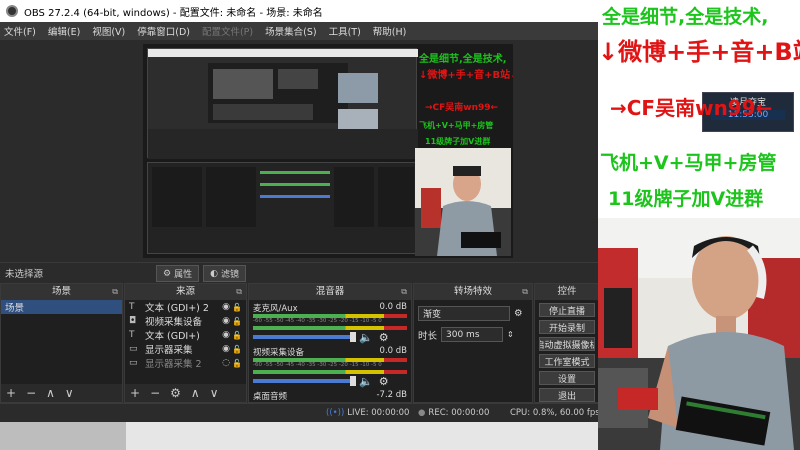 This screenshot has width=800, height=450. What do you see at coordinates (428, 336) in the screenshot?
I see `duration-label: 时长` at bounding box center [428, 336].